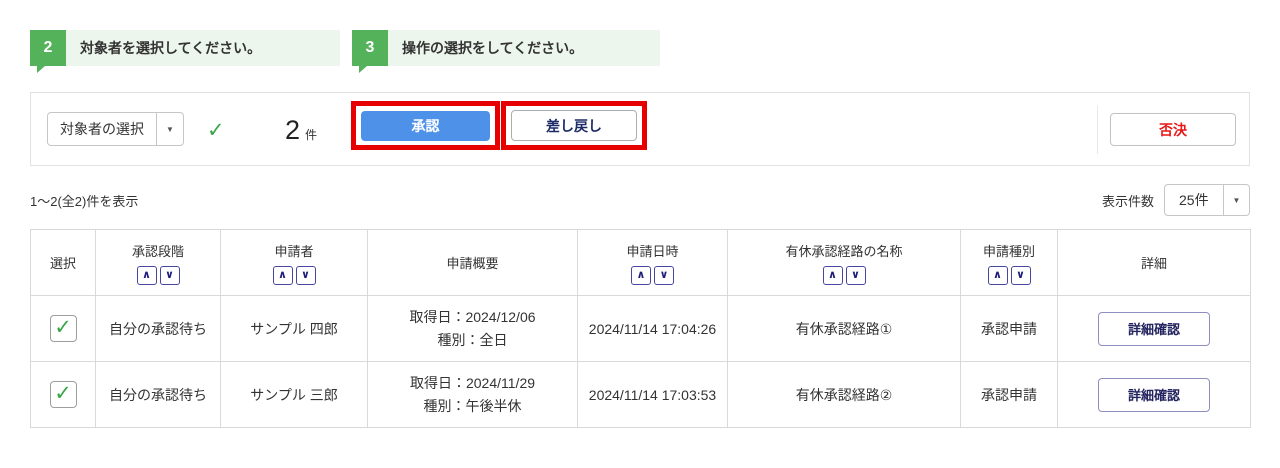 This screenshot has width=1280, height=468. I want to click on header-select: 選択, so click(63, 262).